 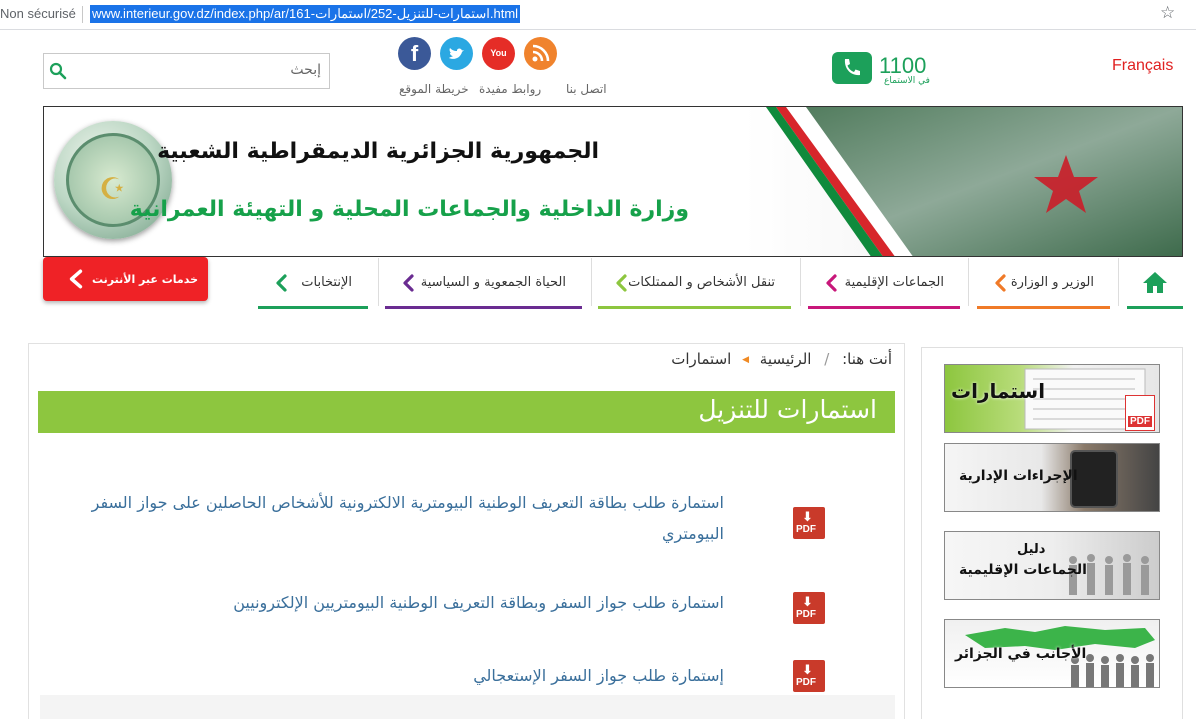 What do you see at coordinates (1023, 570) in the screenshot?
I see `sidebar-tile-label-line2: الجماعات الإقليمية` at bounding box center [1023, 570].